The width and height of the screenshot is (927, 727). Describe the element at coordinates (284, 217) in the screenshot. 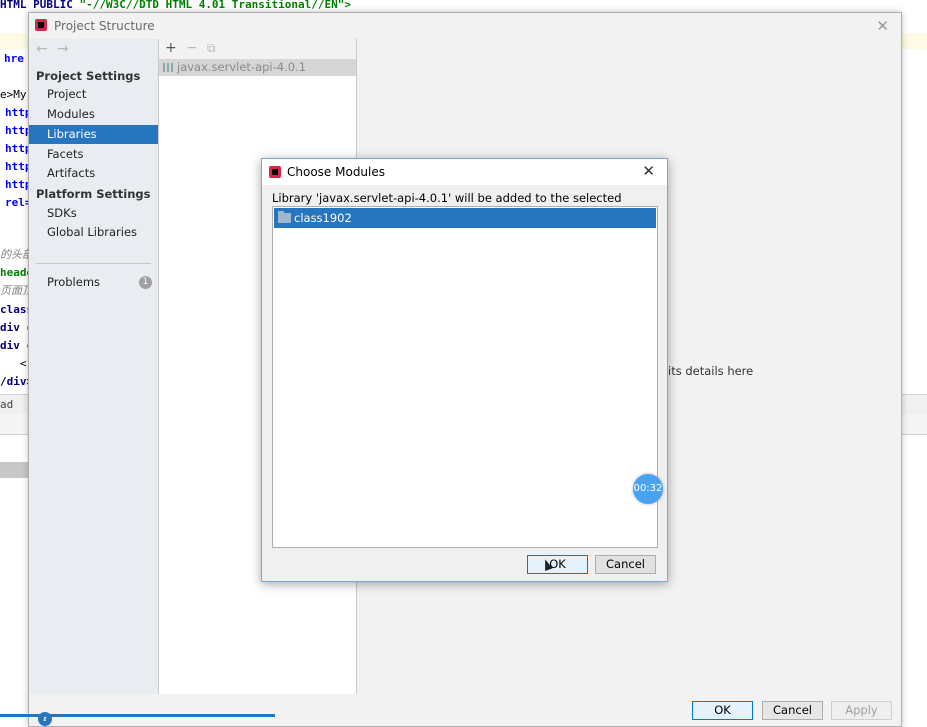

I see `module-folder-icon` at that location.